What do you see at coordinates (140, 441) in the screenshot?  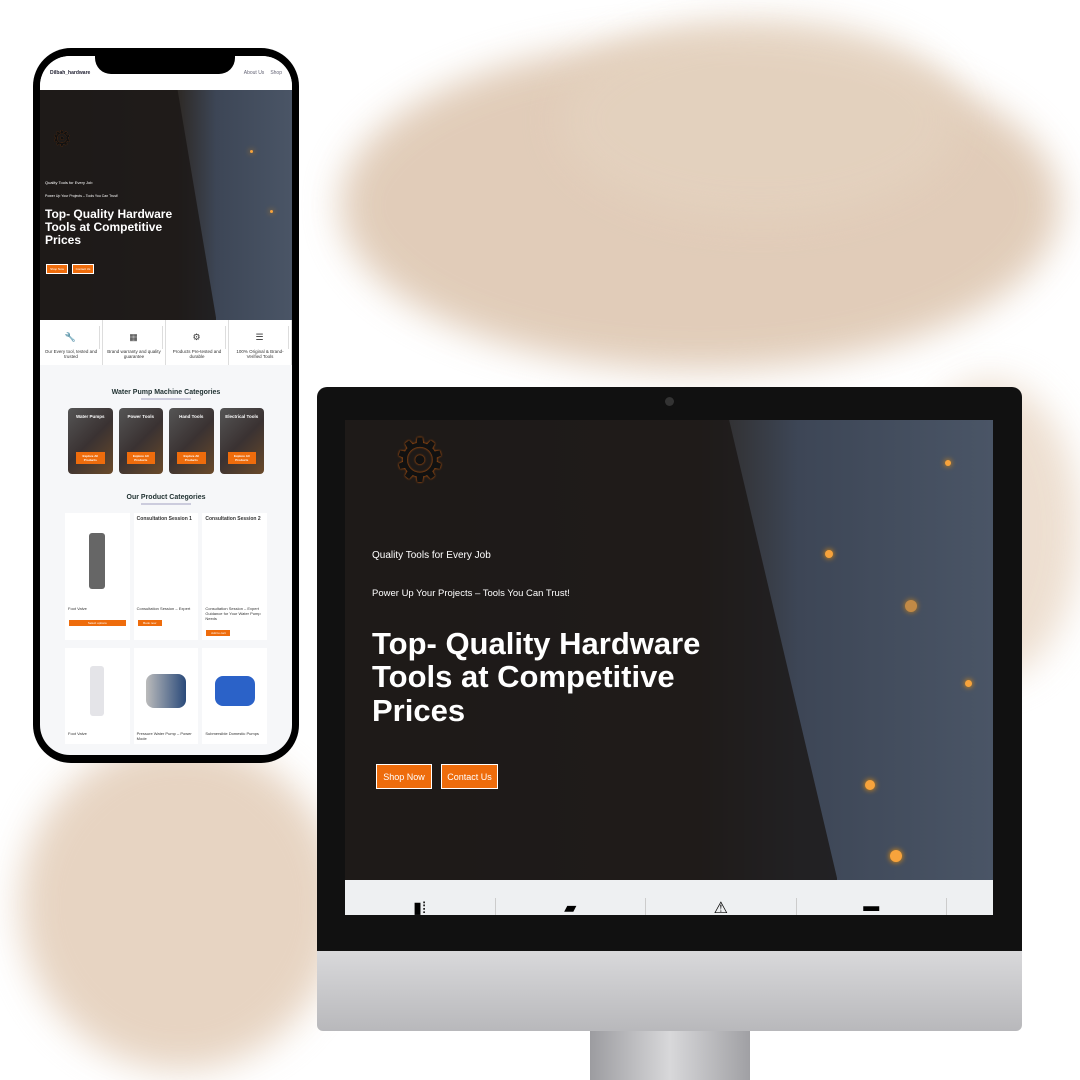 I see `category-card: Power Tools Explore All Products` at bounding box center [140, 441].